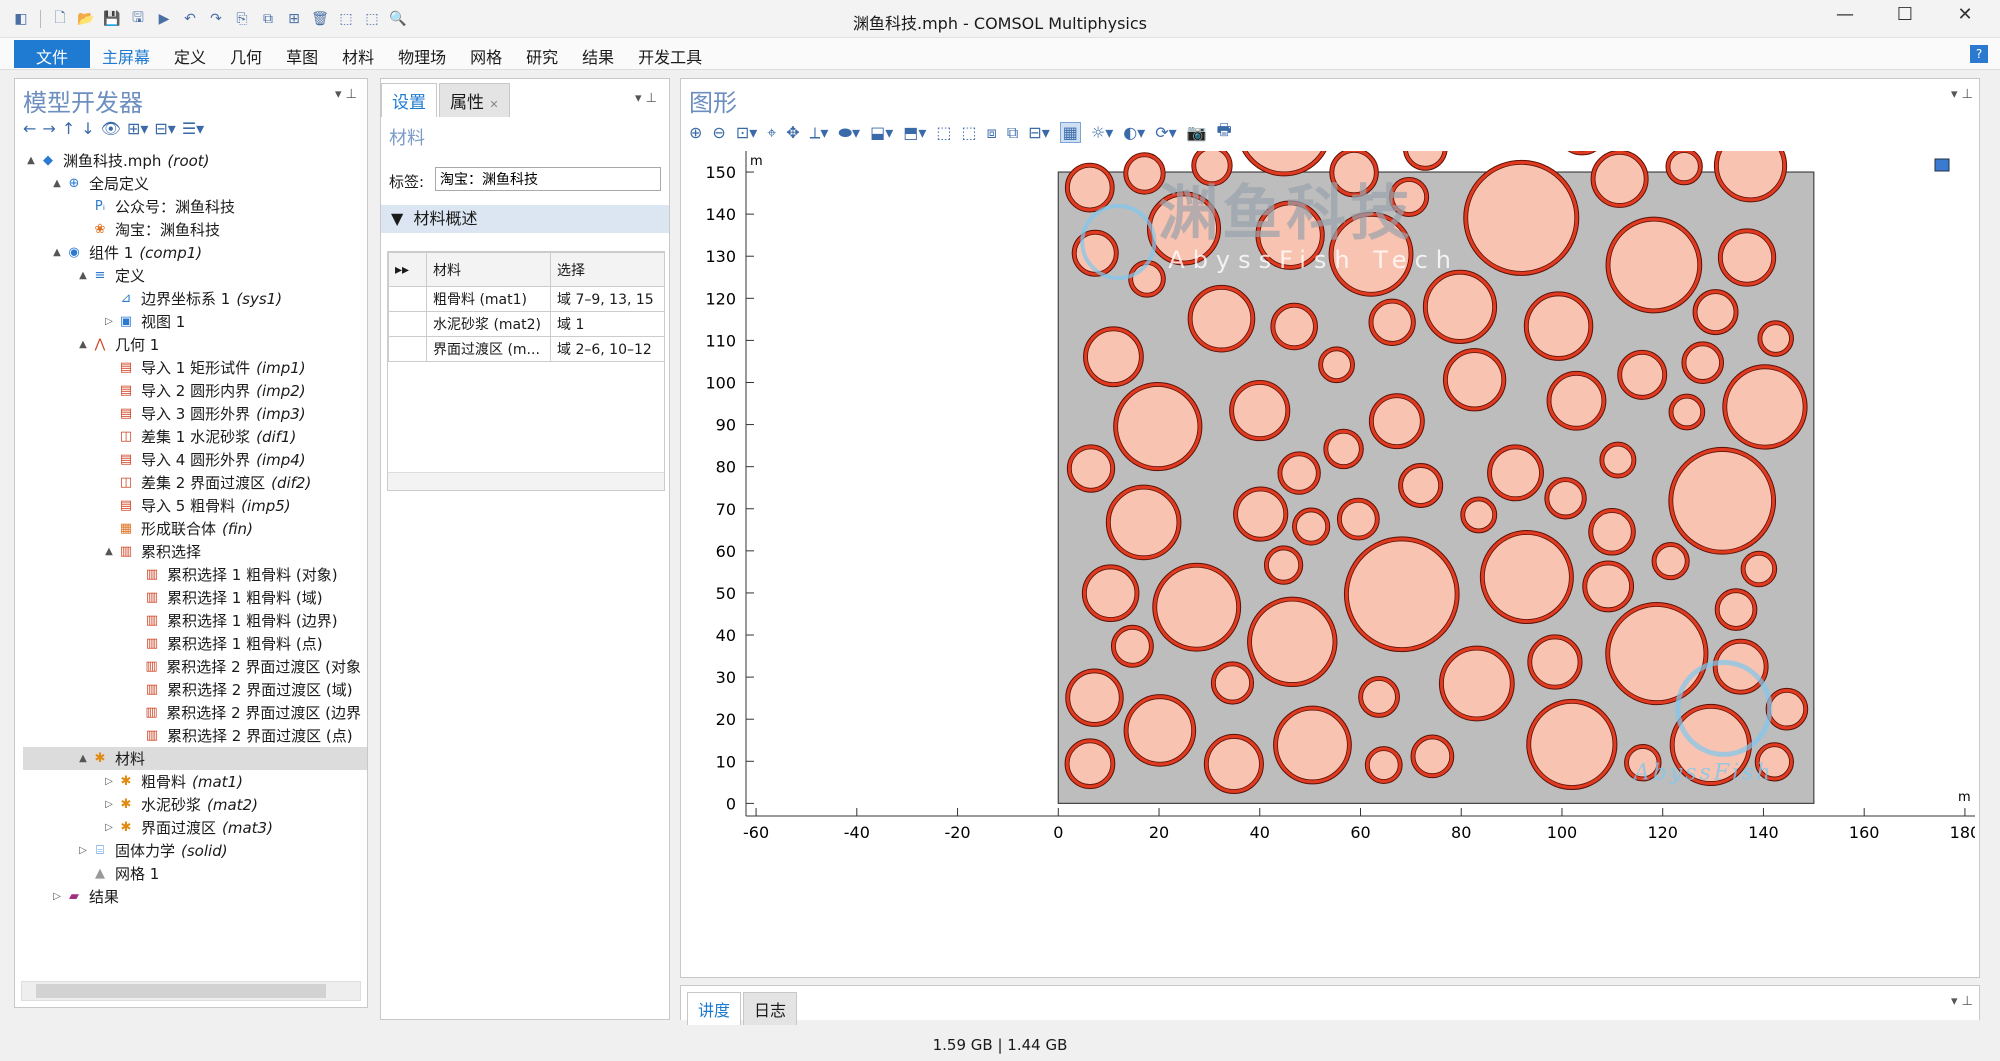 This screenshot has height=1061, width=2000. Describe the element at coordinates (195, 712) in the screenshot. I see `tree-node: ▥ 累积选择 2 界面过渡区 (边界` at that location.